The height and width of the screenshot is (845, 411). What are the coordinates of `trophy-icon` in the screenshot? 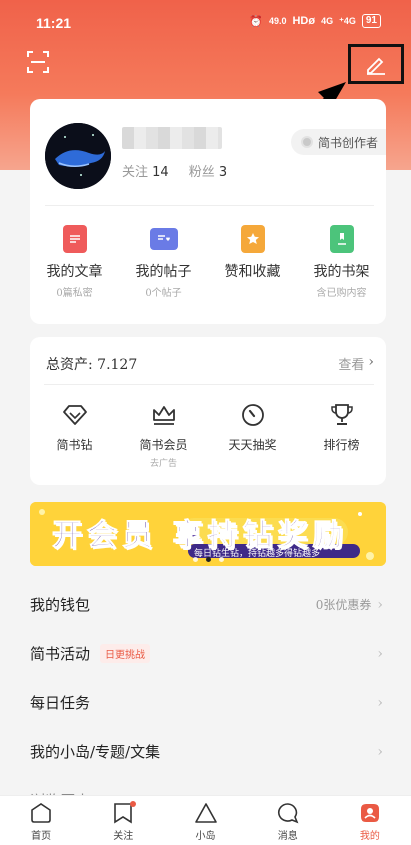 It's located at (341, 414).